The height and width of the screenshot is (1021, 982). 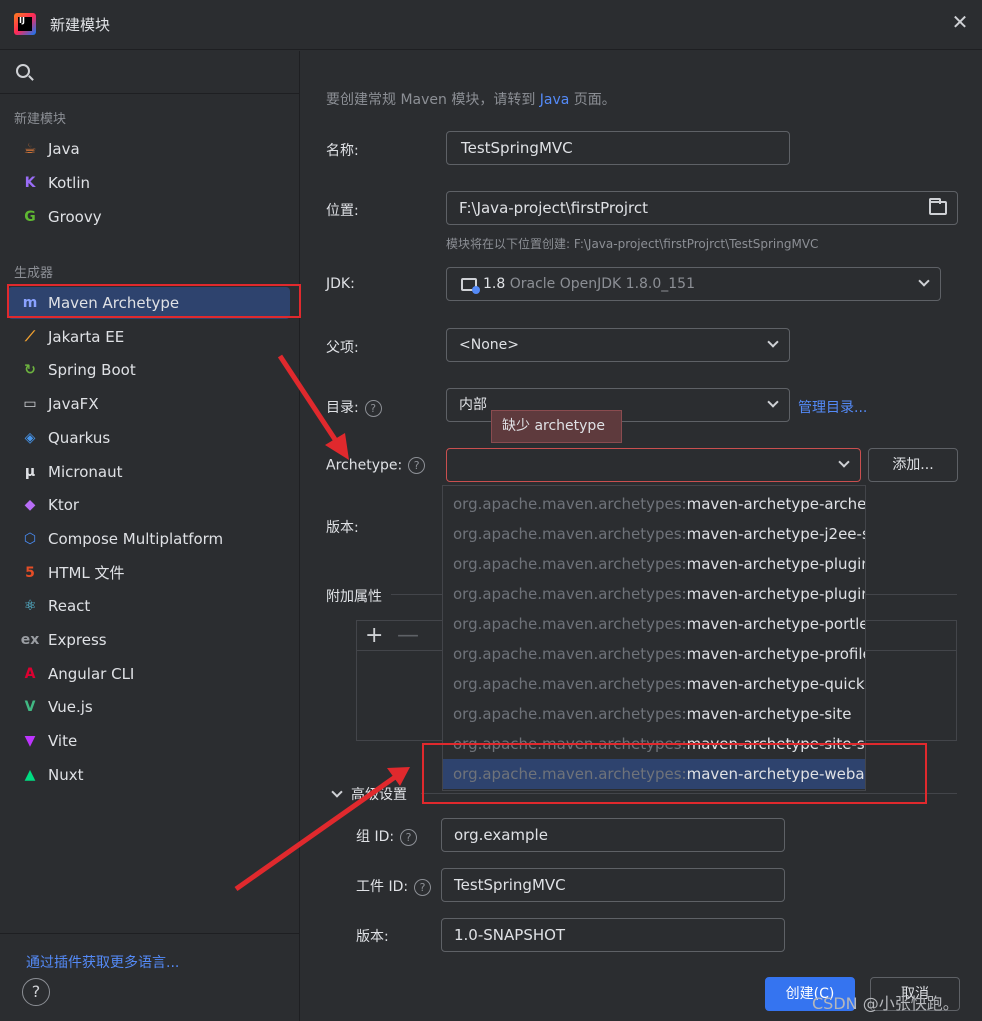 I want to click on java-page-link: Java, so click(x=555, y=100).